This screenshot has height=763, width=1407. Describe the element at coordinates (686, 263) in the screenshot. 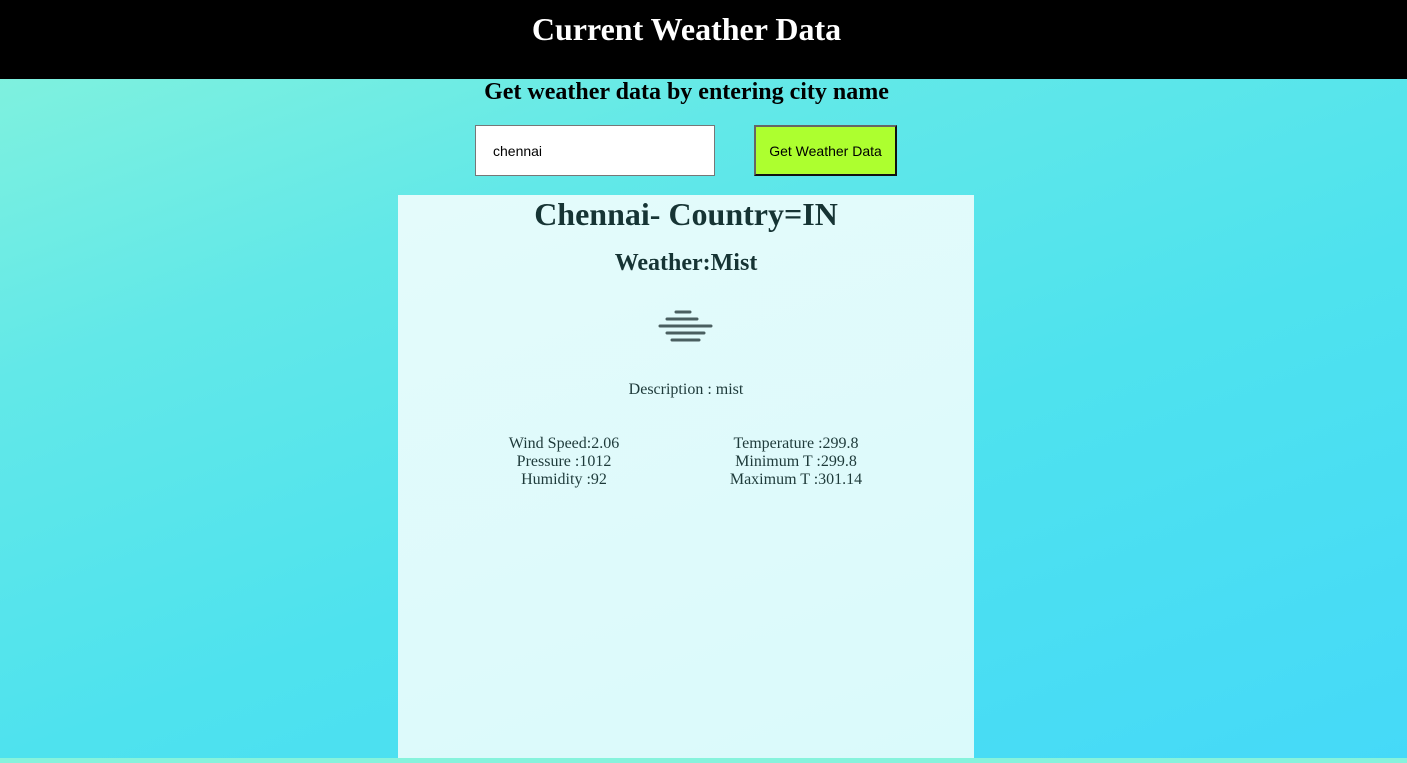

I see `weather-condition: Weather:Mist` at that location.